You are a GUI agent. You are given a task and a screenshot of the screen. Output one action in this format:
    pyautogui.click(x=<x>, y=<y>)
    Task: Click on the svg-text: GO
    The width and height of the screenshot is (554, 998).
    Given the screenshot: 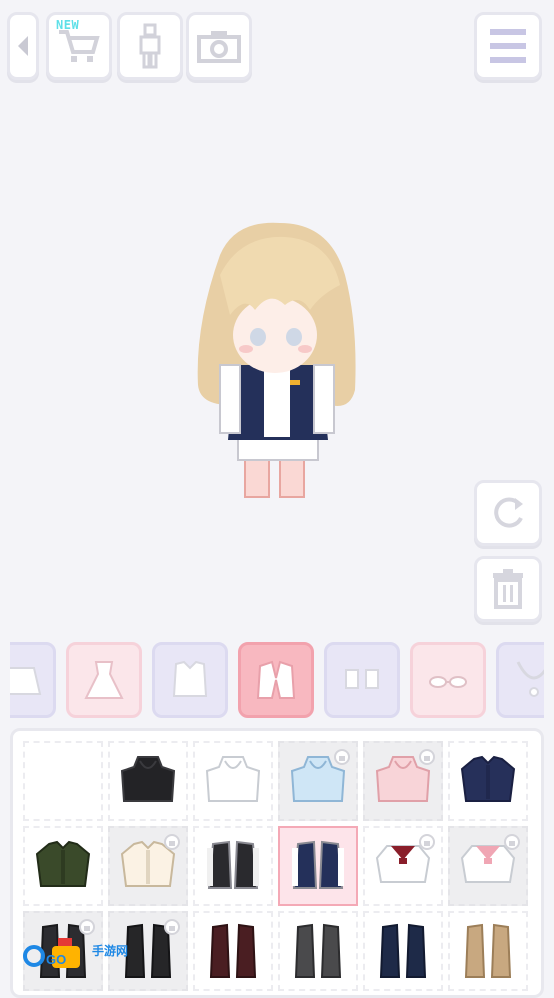 What is the action you would take?
    pyautogui.click(x=56, y=959)
    